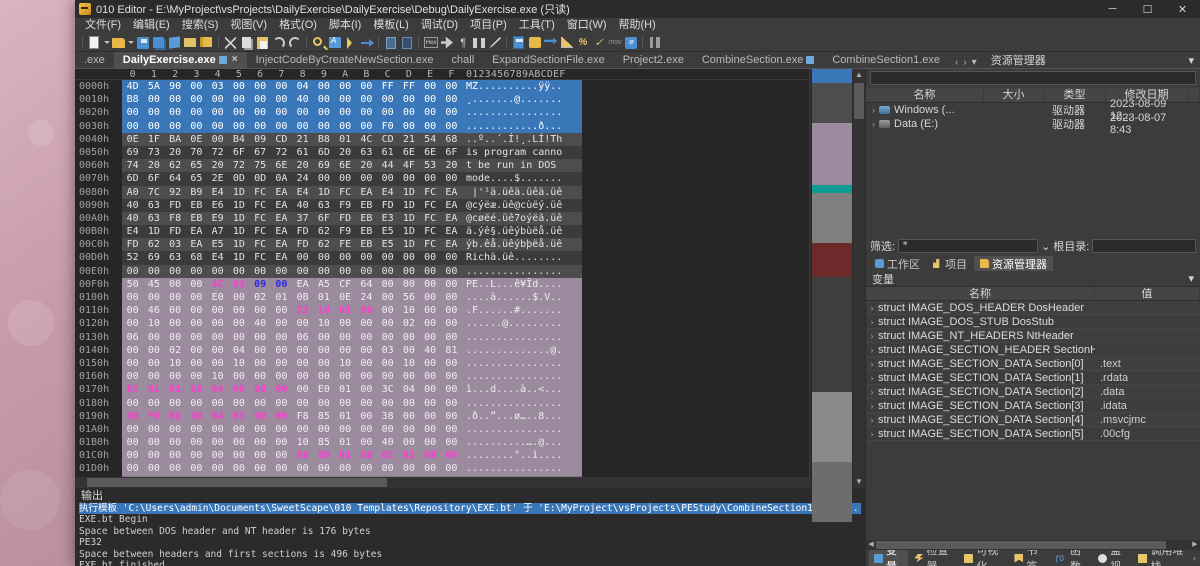  Describe the element at coordinates (488, 25) in the screenshot. I see `menu-item-project: 项目(P)` at that location.